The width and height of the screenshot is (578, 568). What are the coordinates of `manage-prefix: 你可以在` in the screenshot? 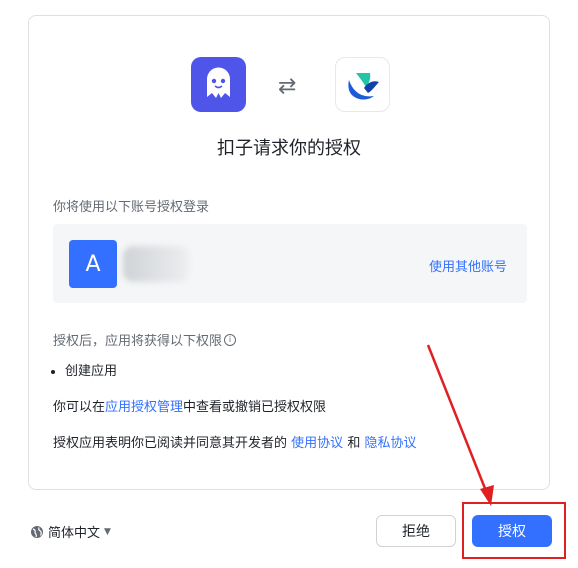 It's located at (79, 407).